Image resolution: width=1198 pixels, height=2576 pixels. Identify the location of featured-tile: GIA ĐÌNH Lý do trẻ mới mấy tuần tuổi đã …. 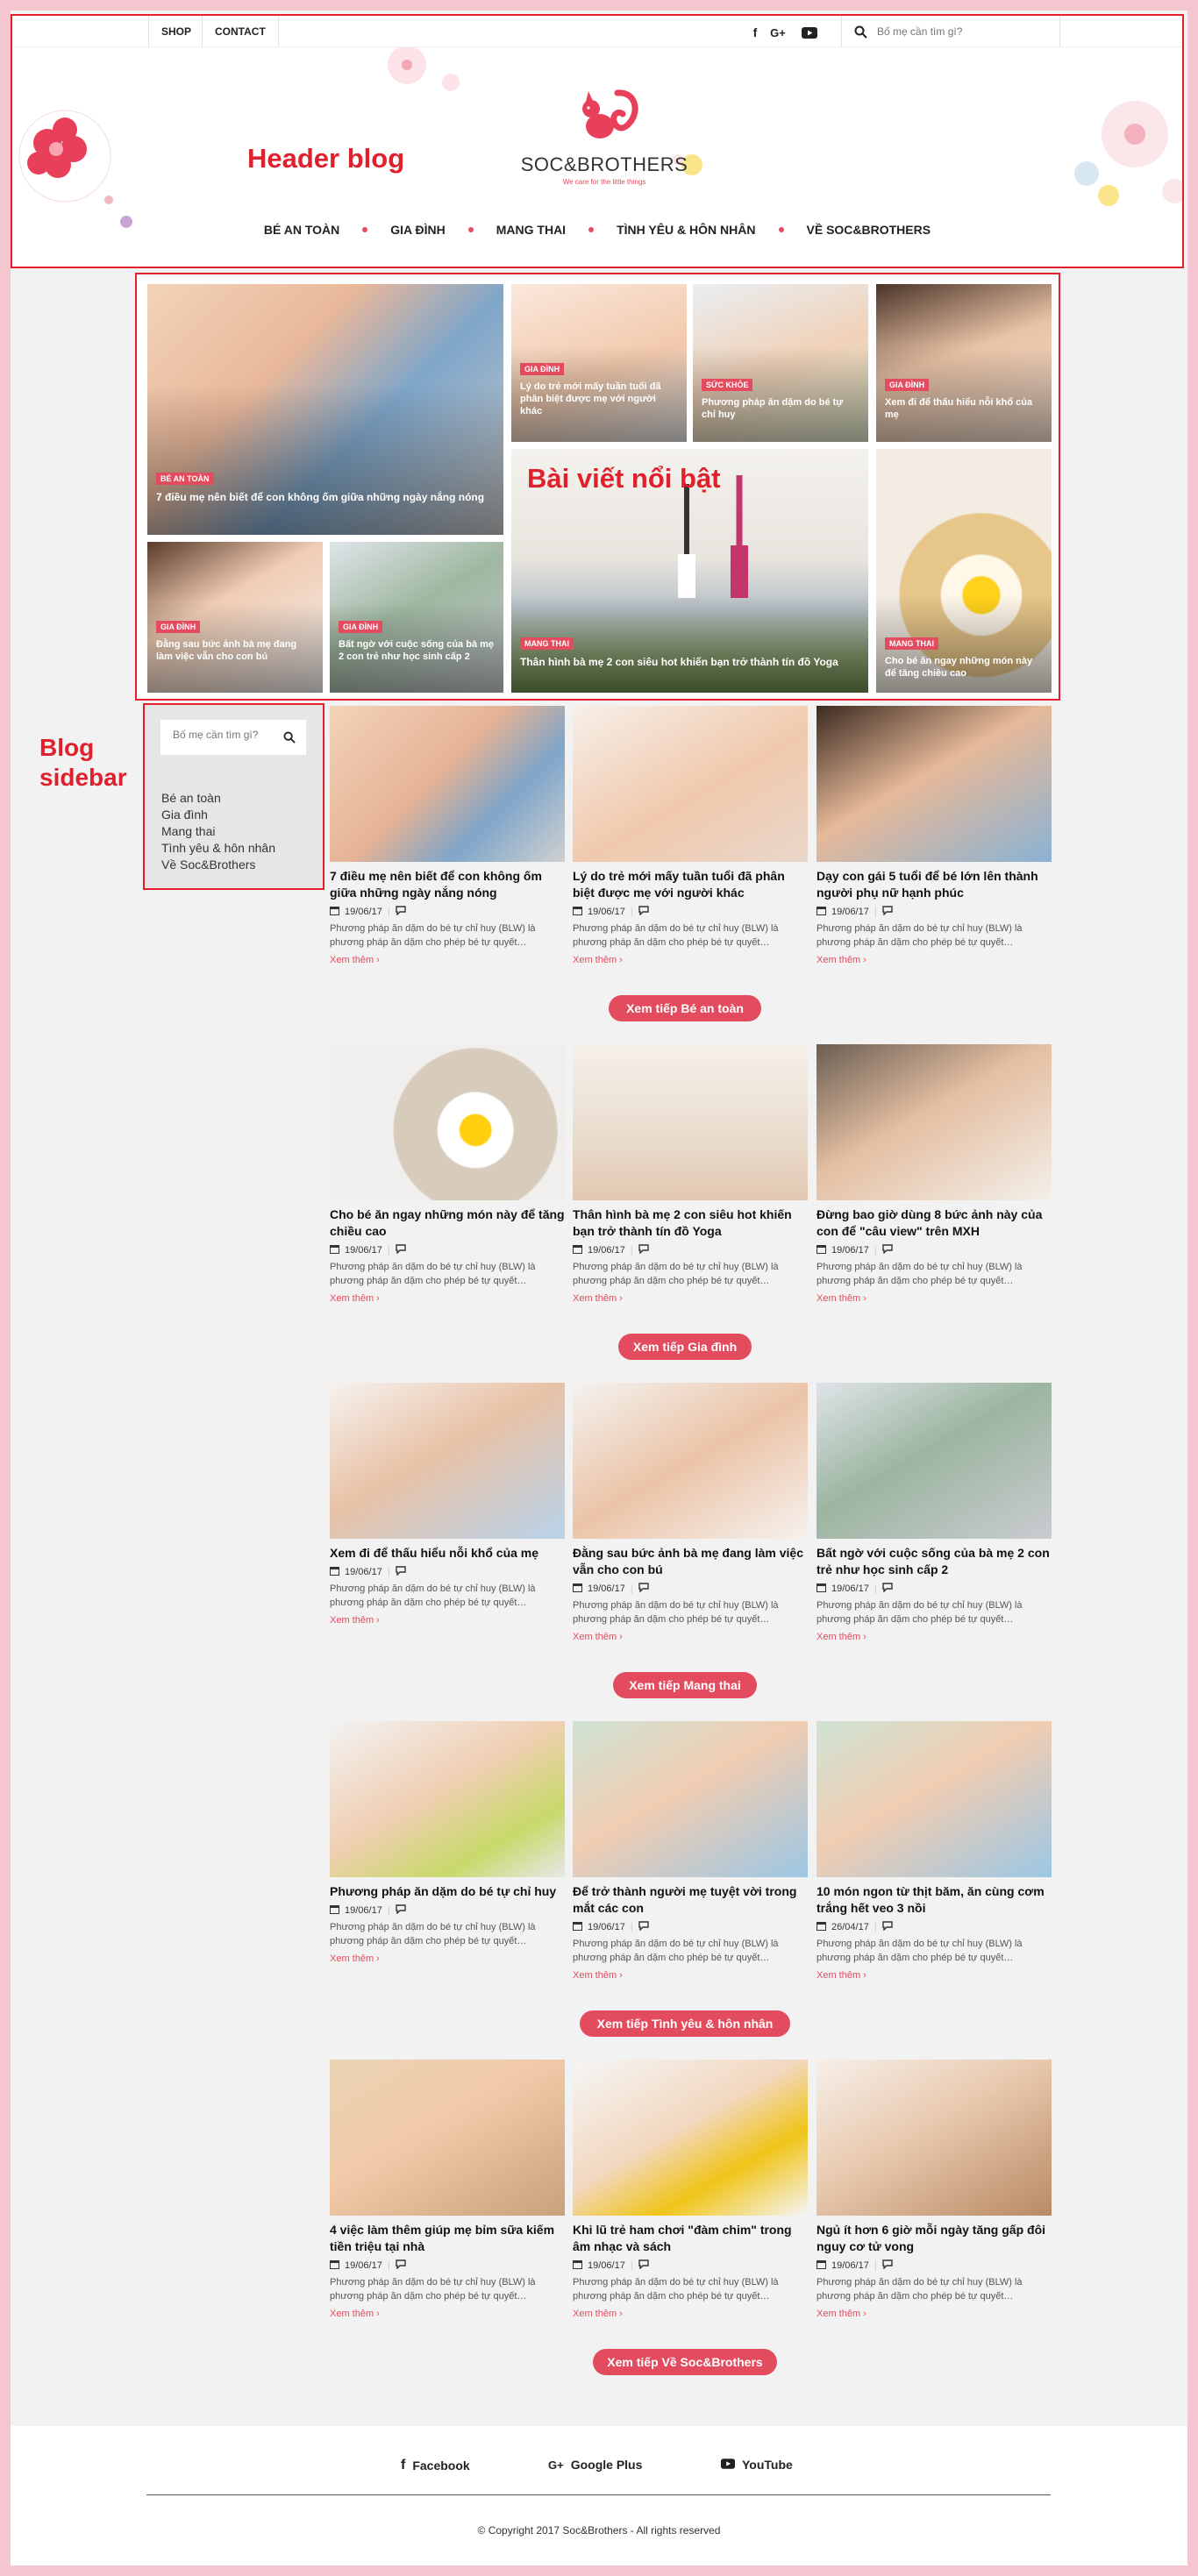
(599, 363).